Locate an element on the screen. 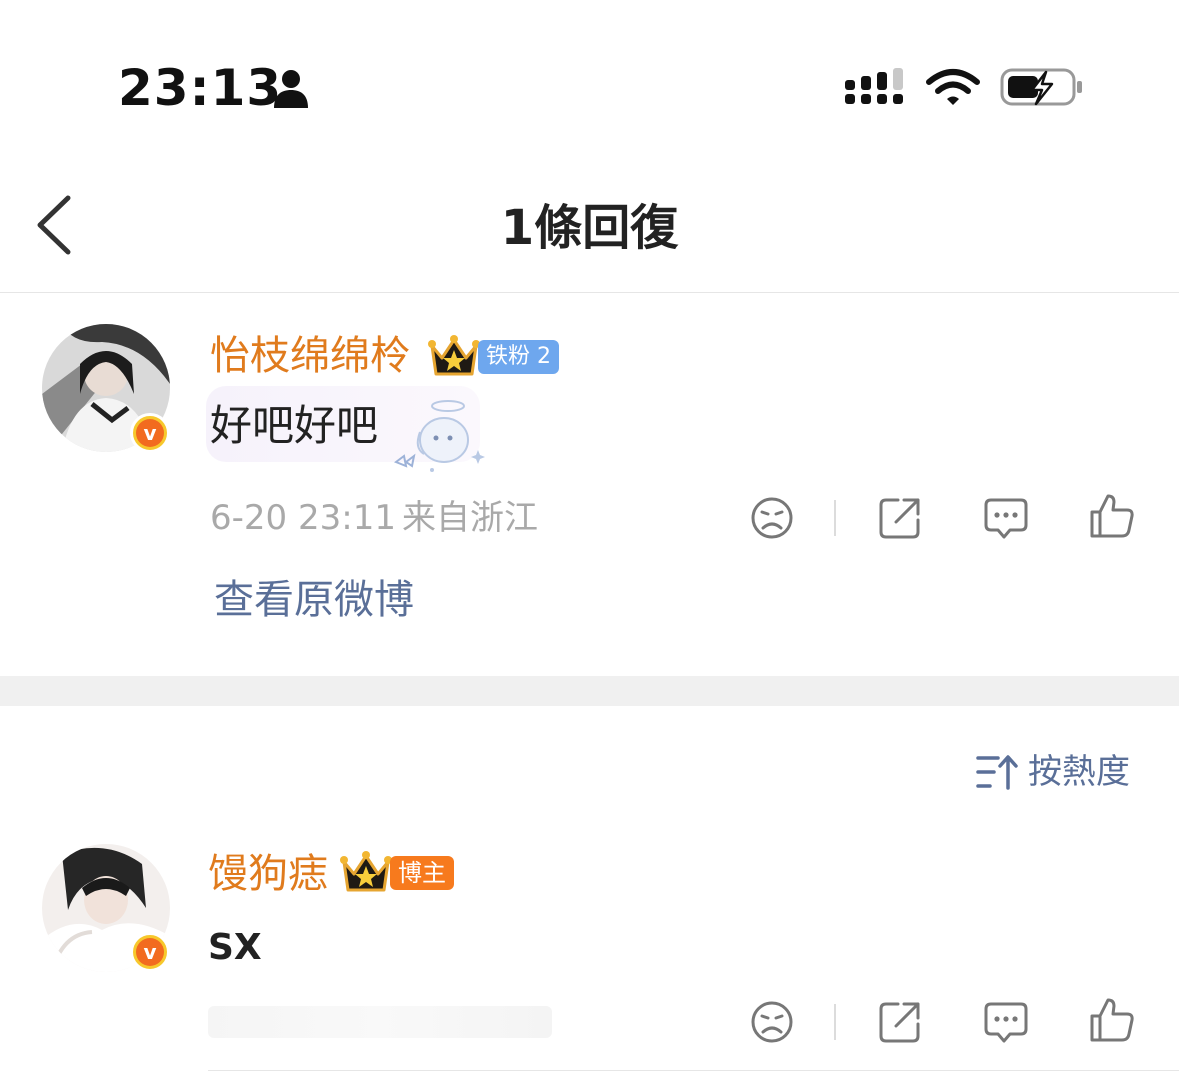 This screenshot has width=1179, height=1083. status-time: 23:13 is located at coordinates (200, 88).